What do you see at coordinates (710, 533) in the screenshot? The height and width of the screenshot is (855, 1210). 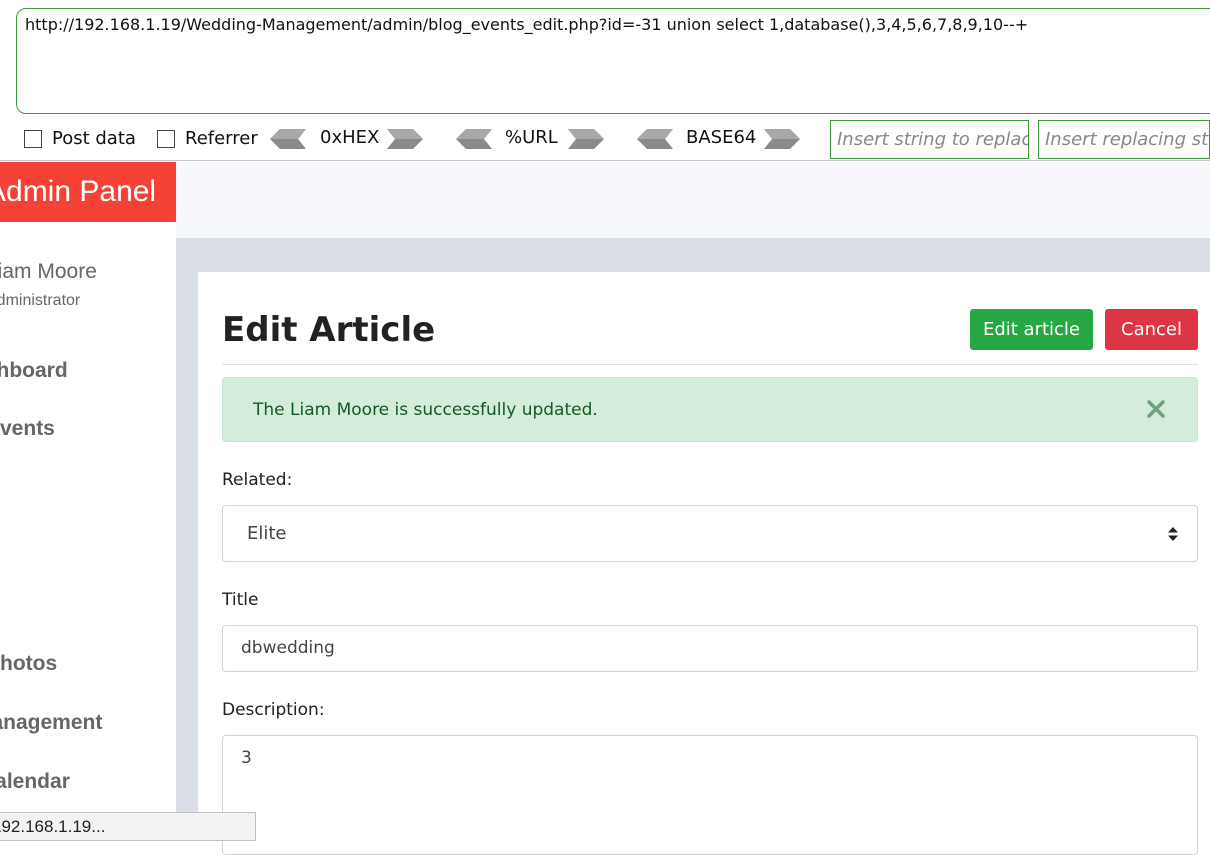 I see `related-select: Elite` at bounding box center [710, 533].